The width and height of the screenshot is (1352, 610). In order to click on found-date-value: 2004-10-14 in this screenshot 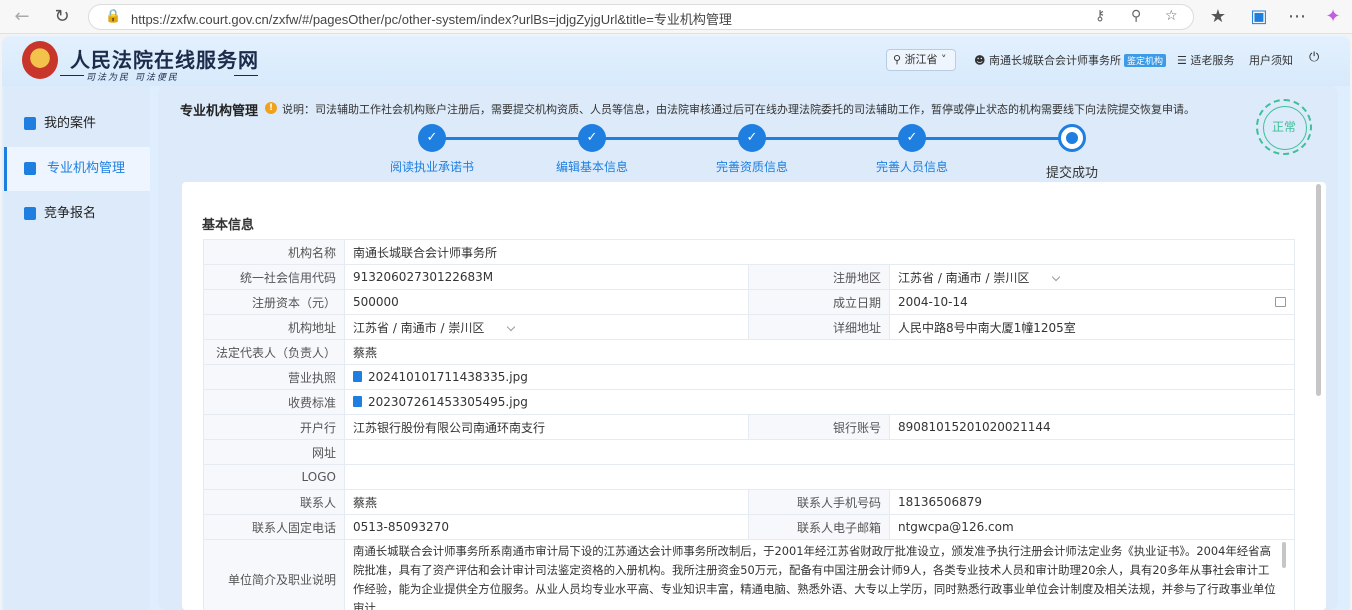, I will do `click(933, 302)`.